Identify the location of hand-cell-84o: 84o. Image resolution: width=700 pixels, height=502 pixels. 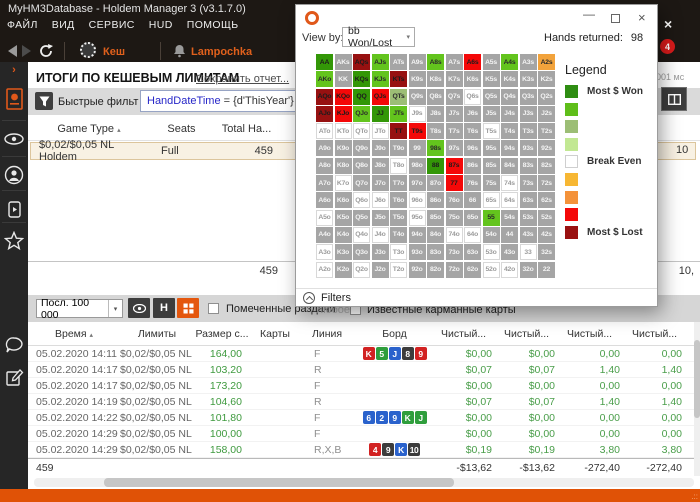
(435, 234).